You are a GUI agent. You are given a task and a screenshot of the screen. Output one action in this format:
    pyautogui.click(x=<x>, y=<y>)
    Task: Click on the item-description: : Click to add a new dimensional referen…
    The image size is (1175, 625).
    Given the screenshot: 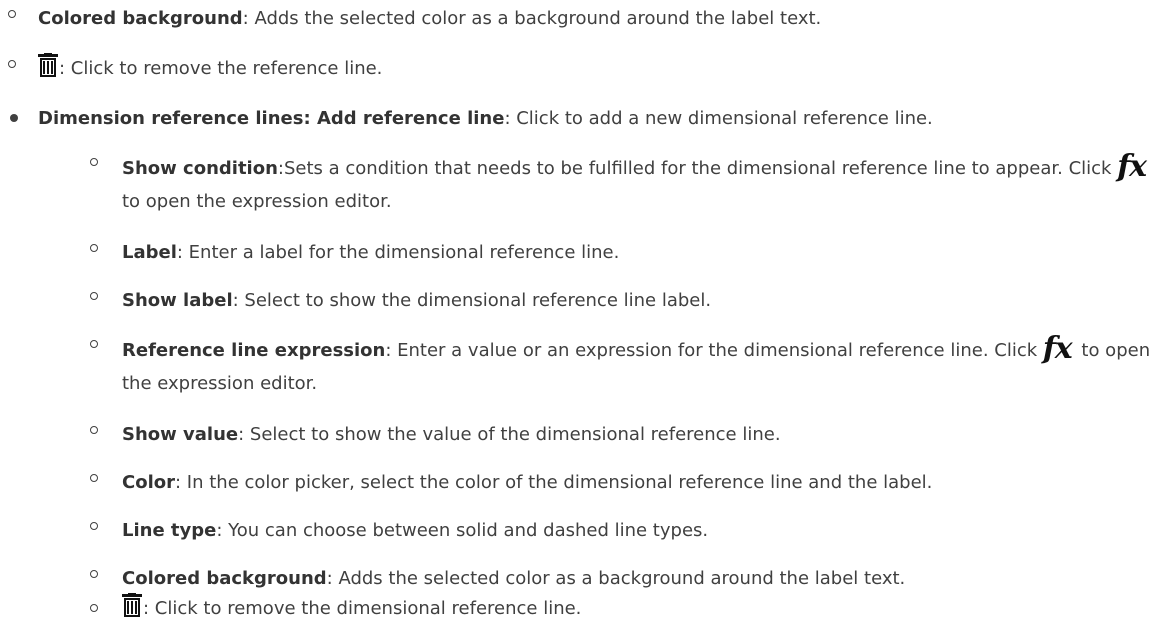 What is the action you would take?
    pyautogui.click(x=718, y=118)
    